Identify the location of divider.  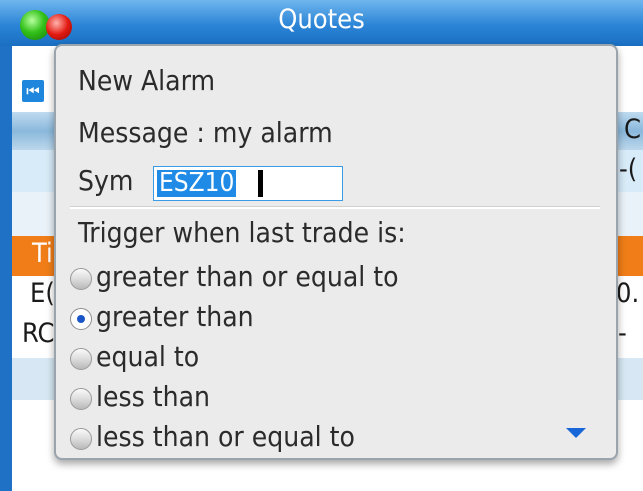
(335, 207).